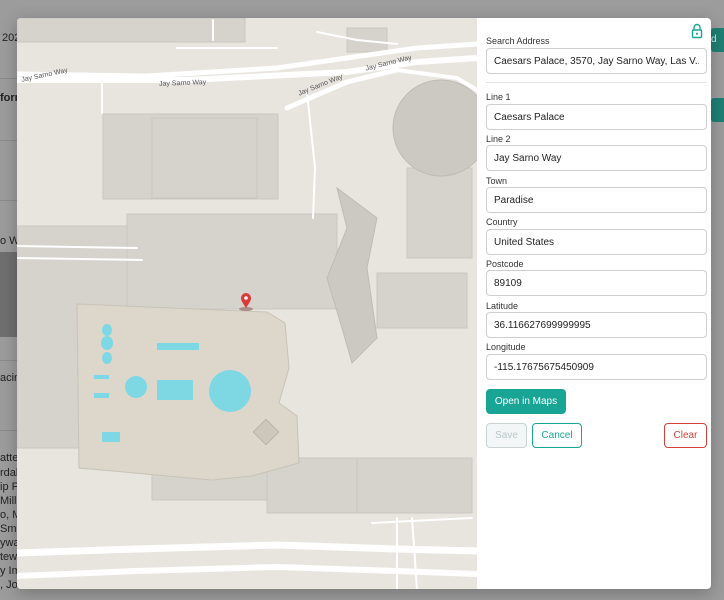  What do you see at coordinates (498, 97) in the screenshot?
I see `line1-label: Line 1` at bounding box center [498, 97].